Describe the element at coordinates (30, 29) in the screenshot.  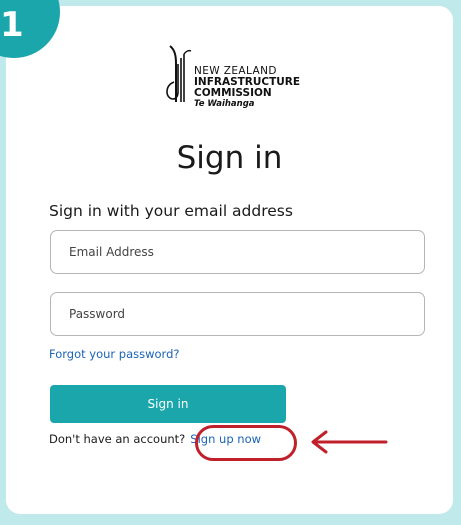
I see `step-badge: 1` at that location.